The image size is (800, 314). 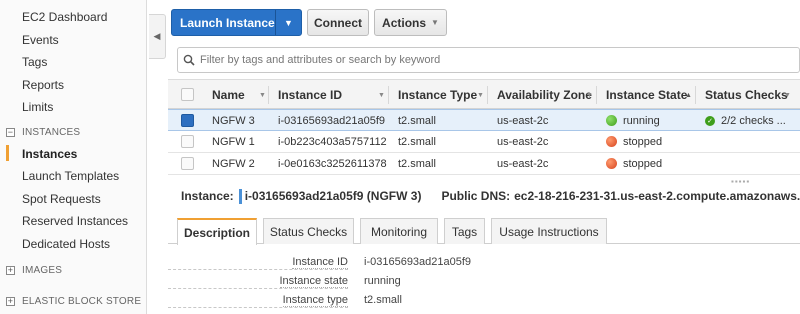 What do you see at coordinates (233, 141) in the screenshot?
I see `cell-name: NGFW 1` at bounding box center [233, 141].